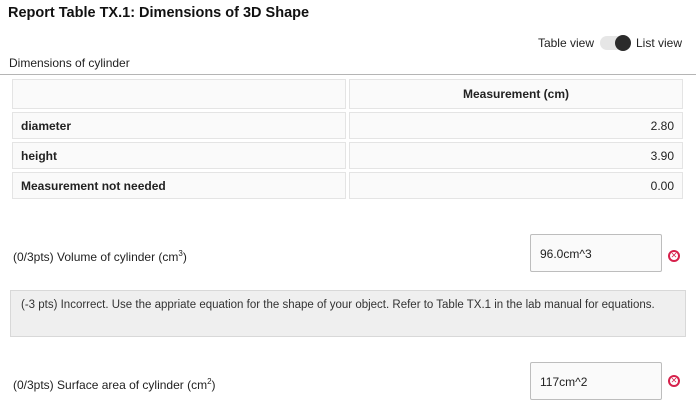 The height and width of the screenshot is (412, 700). I want to click on table-caption: Dimensions of cylinder, so click(69, 63).